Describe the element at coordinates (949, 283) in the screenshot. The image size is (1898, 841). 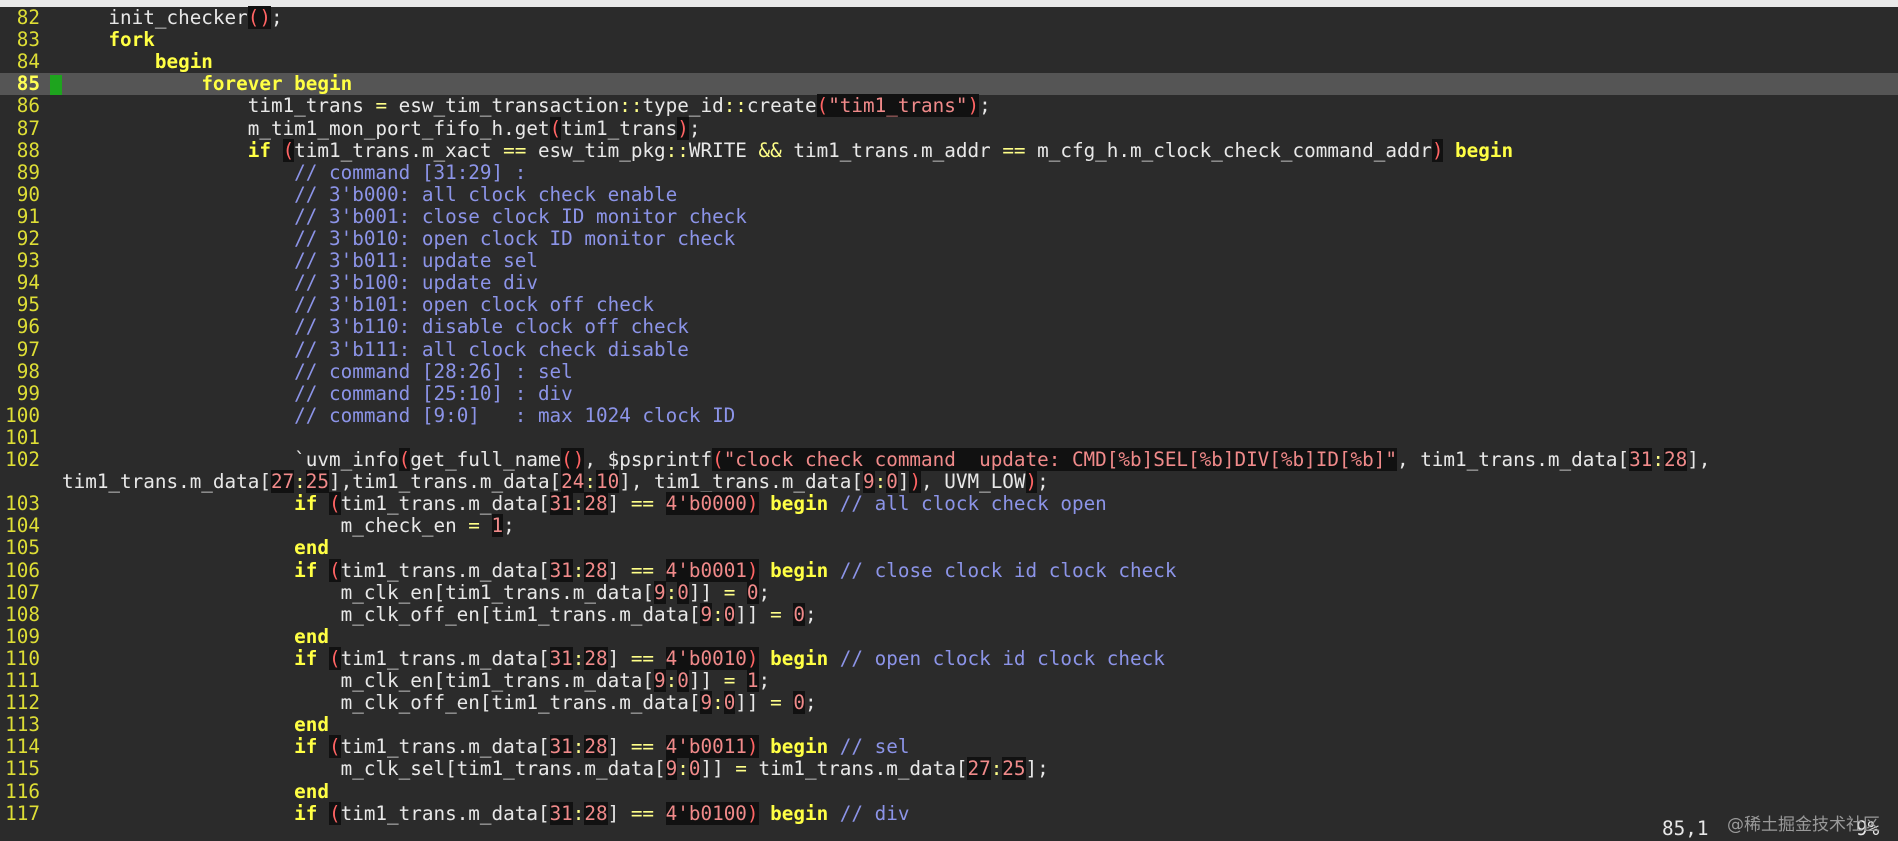
I see `code-line: 94 // 3'b100: update div` at that location.